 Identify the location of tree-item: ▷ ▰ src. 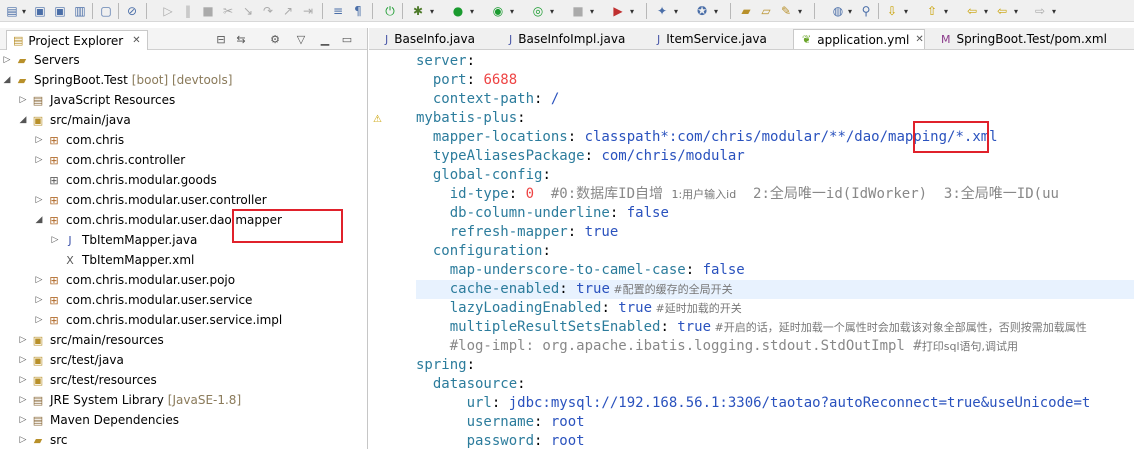
(183, 439).